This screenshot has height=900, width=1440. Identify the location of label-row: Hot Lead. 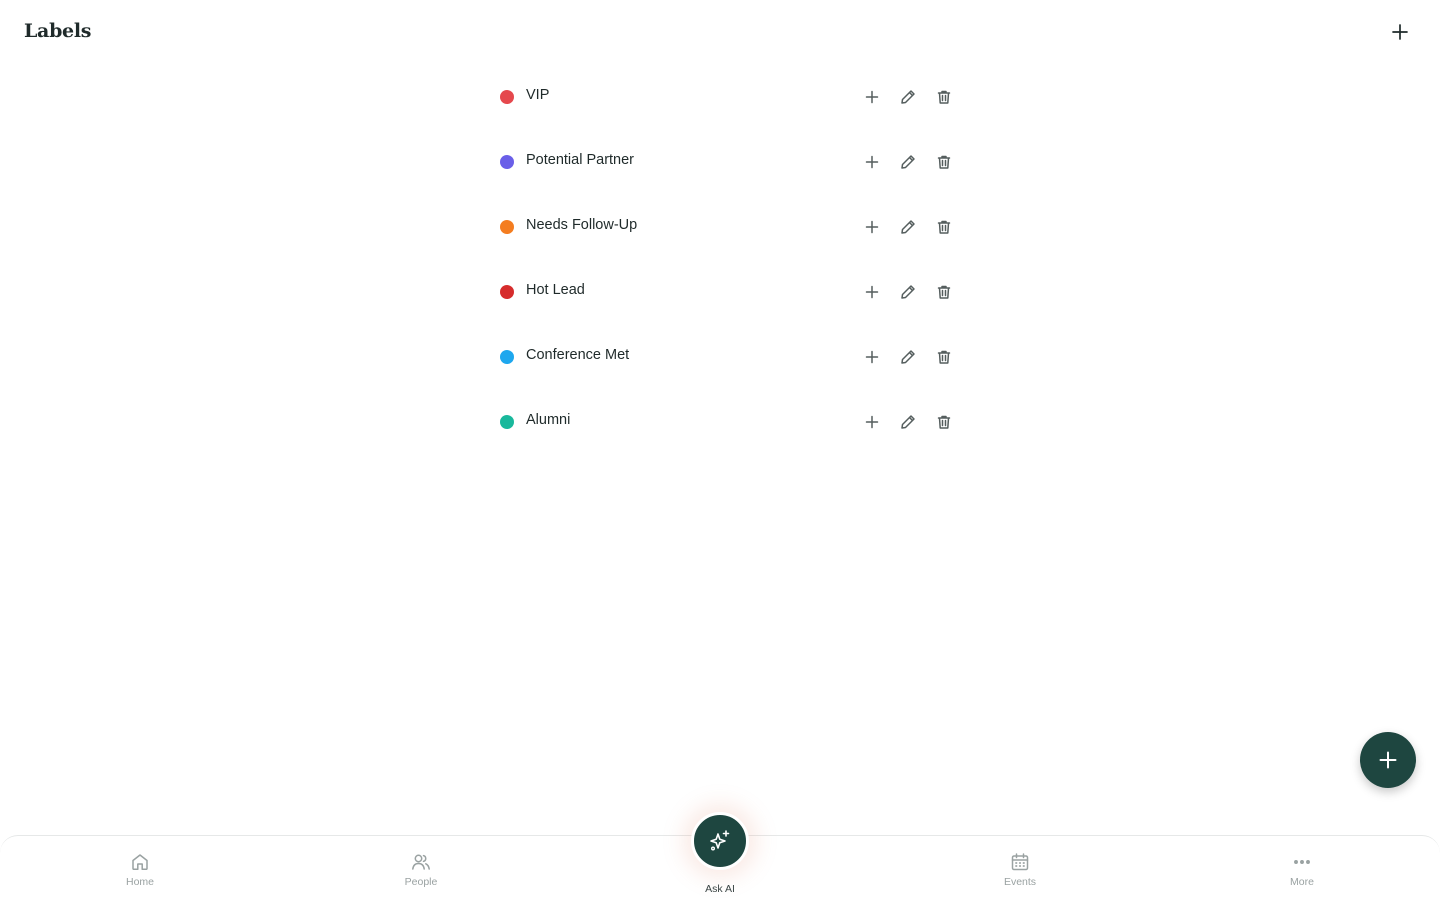
(725, 291).